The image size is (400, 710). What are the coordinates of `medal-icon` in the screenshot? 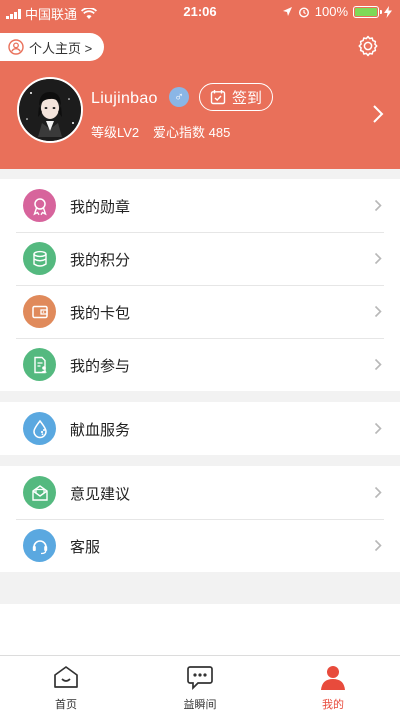 It's located at (39, 205).